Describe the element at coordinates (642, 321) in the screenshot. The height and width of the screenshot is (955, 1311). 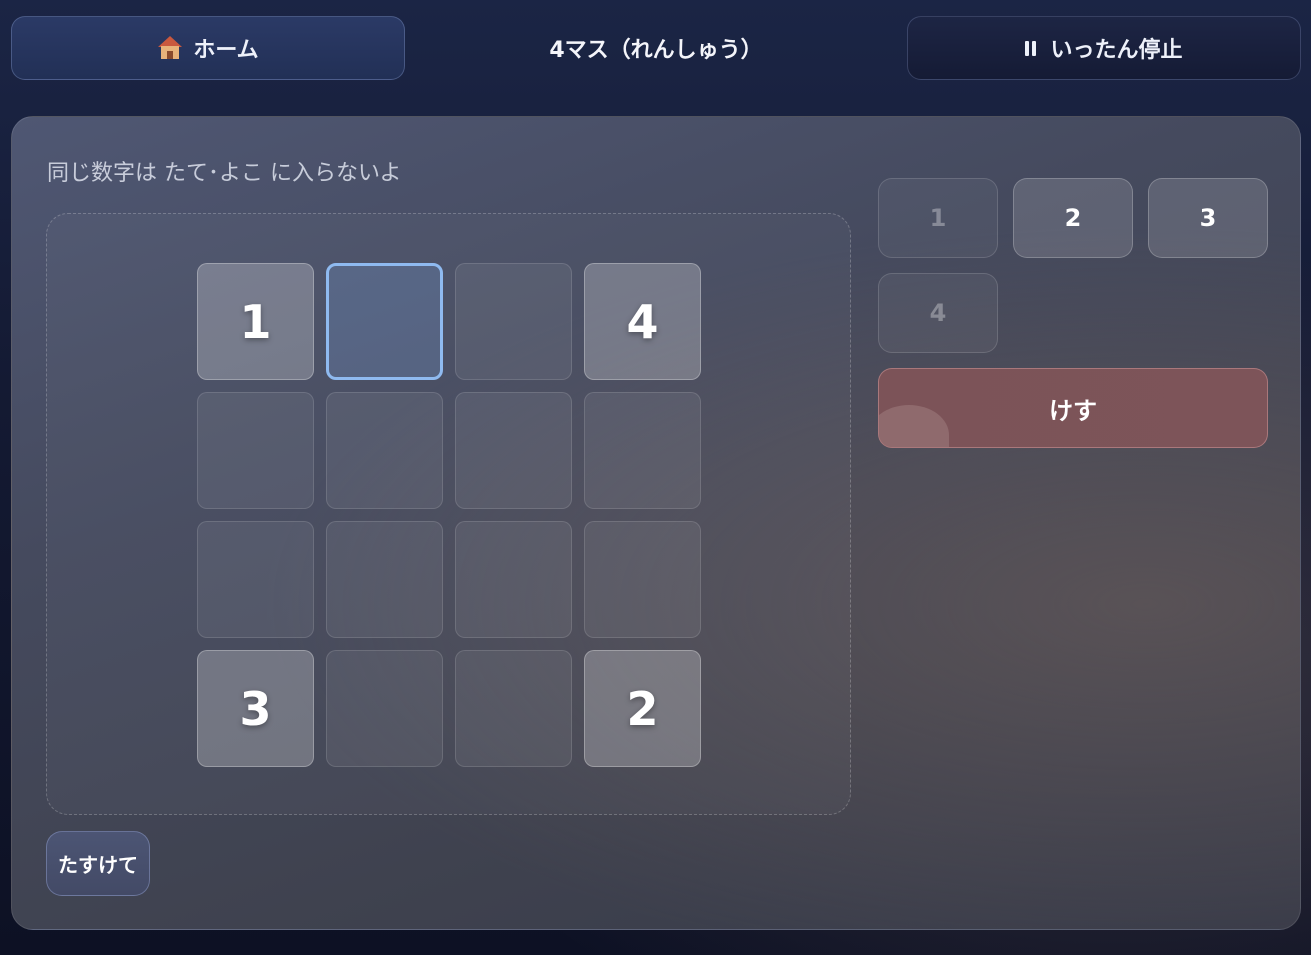
I see `grid-cell-r1-c4: 4` at that location.